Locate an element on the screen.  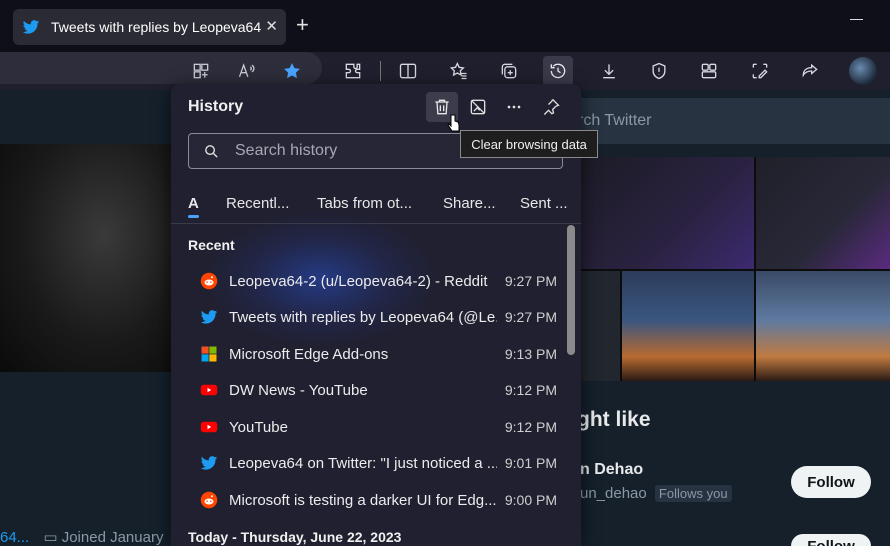
history-item-title: YouTube is located at coordinates (258, 427).